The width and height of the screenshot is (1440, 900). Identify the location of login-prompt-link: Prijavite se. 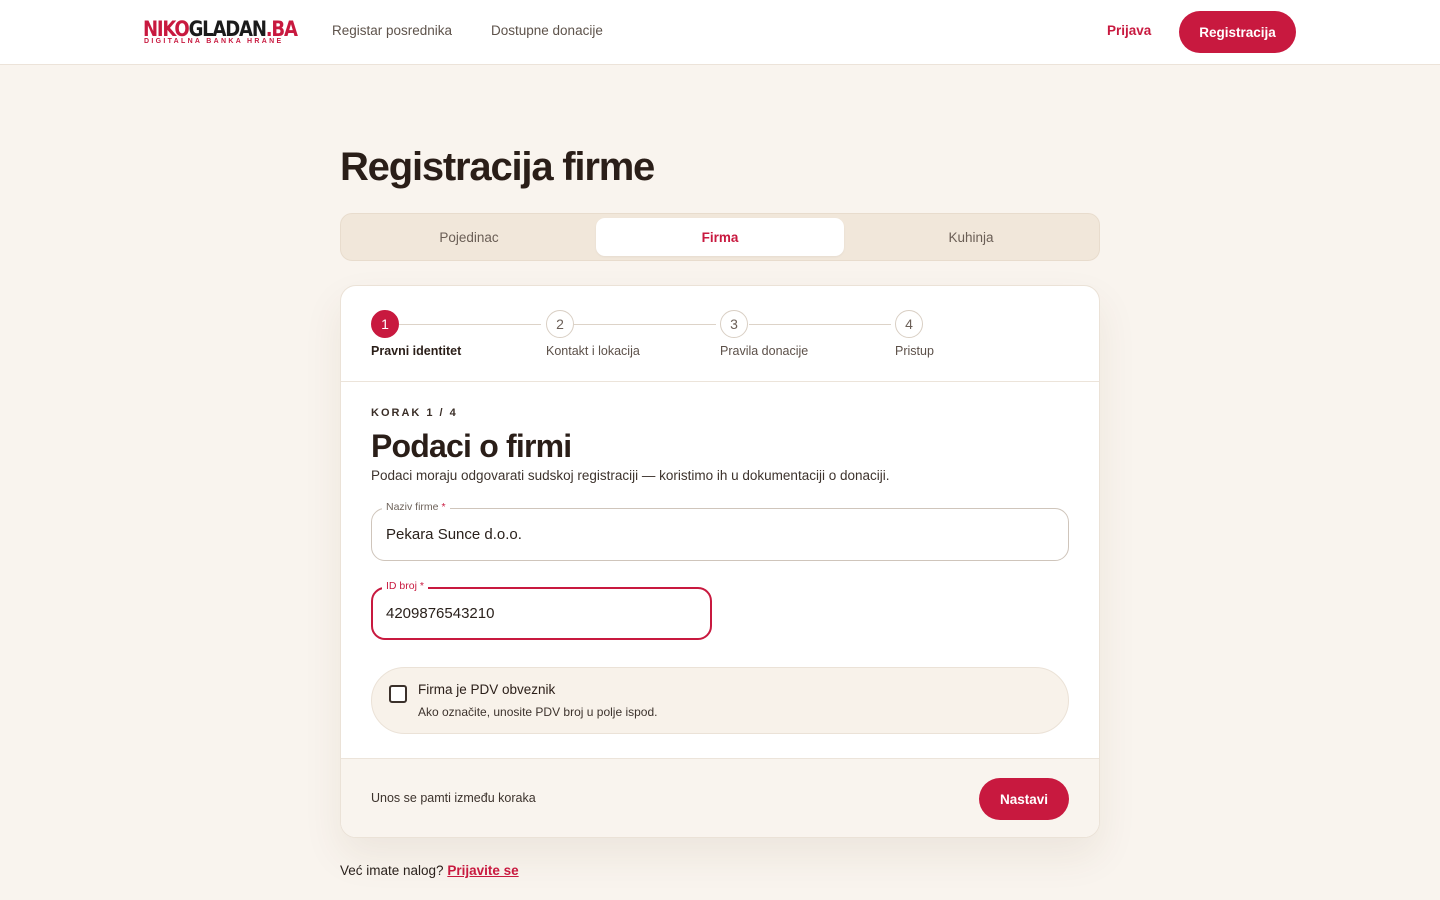
(482, 870).